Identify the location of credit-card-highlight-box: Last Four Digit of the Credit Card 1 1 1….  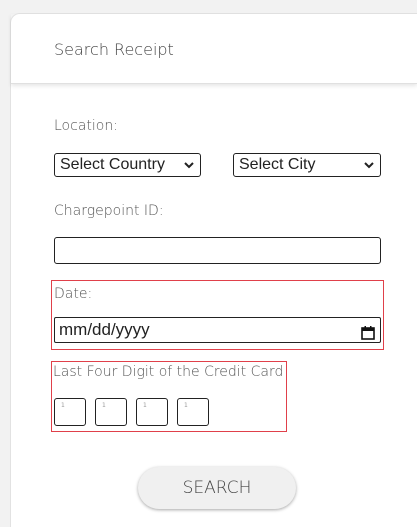
(169, 396).